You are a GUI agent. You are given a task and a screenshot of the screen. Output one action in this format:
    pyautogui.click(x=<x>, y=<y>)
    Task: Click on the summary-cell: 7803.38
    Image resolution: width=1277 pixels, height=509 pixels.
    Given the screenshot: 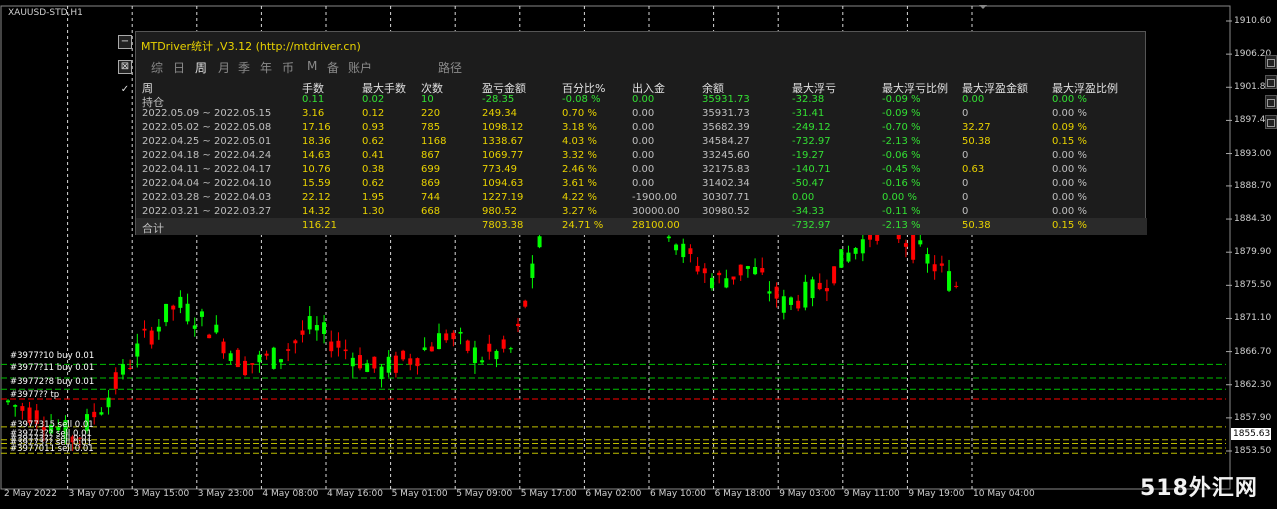 What is the action you would take?
    pyautogui.click(x=503, y=225)
    